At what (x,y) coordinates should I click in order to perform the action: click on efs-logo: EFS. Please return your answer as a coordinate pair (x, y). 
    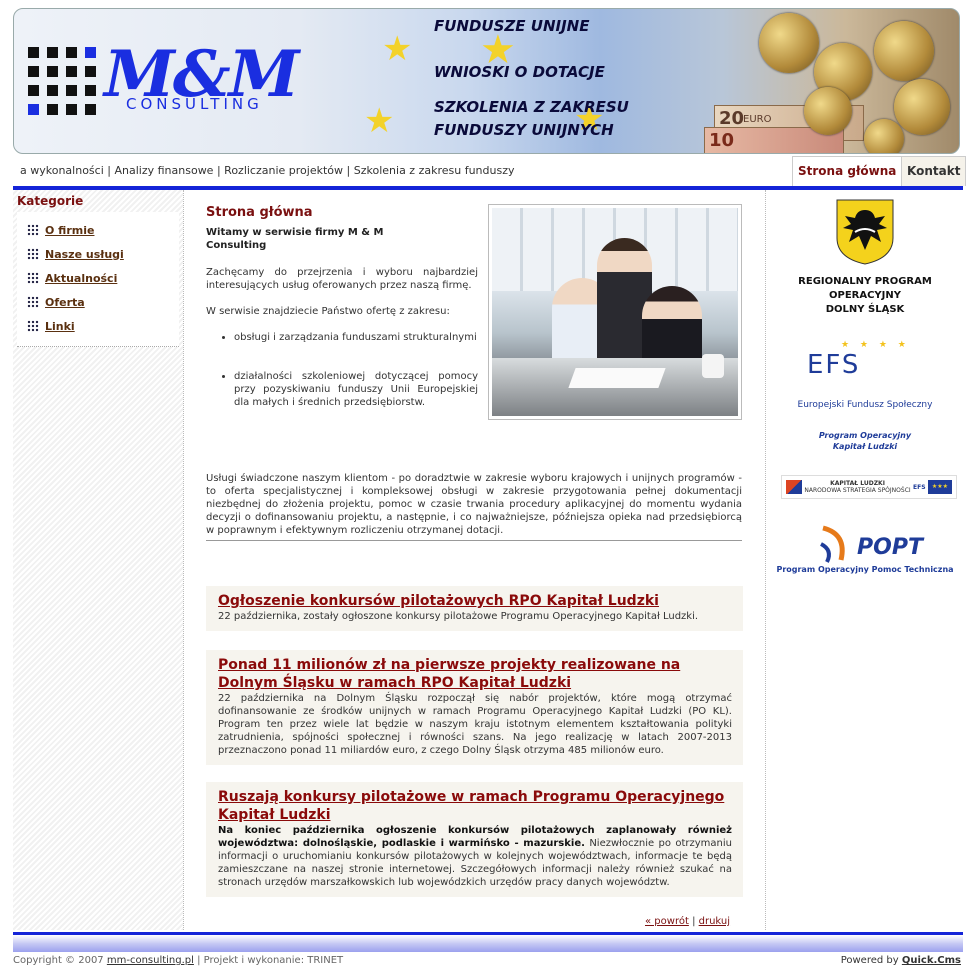
    Looking at the image, I should click on (833, 365).